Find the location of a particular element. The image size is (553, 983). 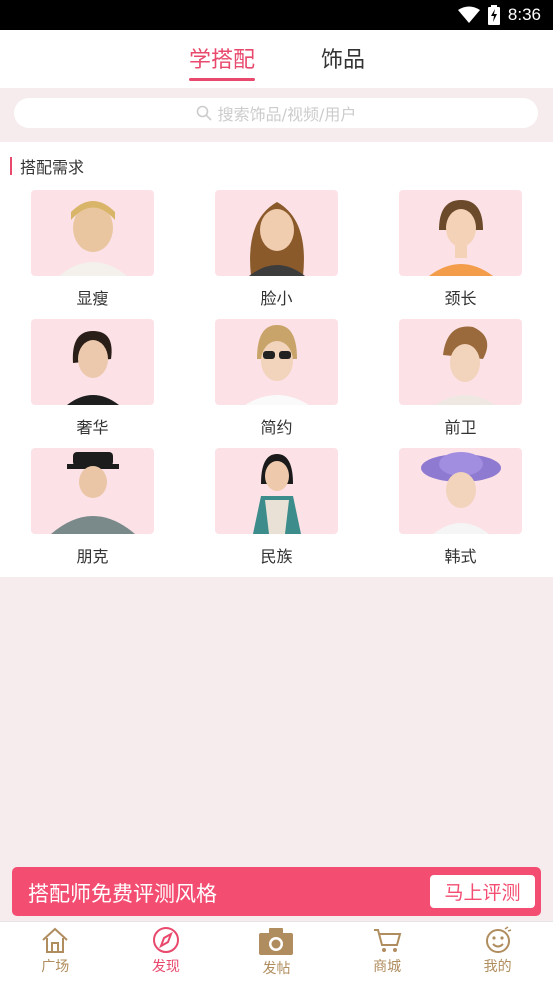

section-title: 搭配需求 is located at coordinates (47, 166).